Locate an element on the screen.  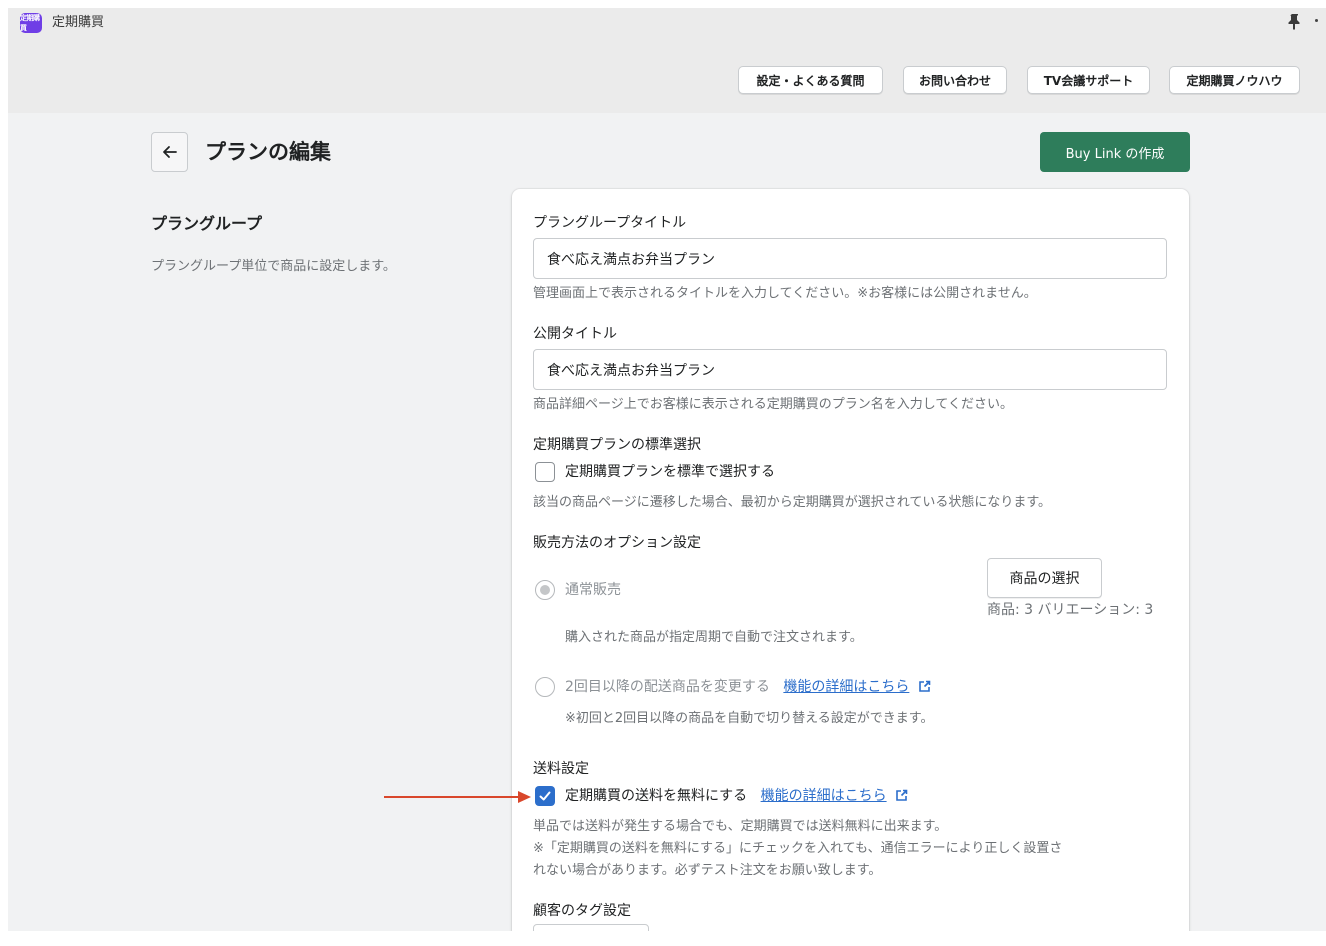
free-shipping-detail-link: 機能の詳細はこちら is located at coordinates (824, 796).